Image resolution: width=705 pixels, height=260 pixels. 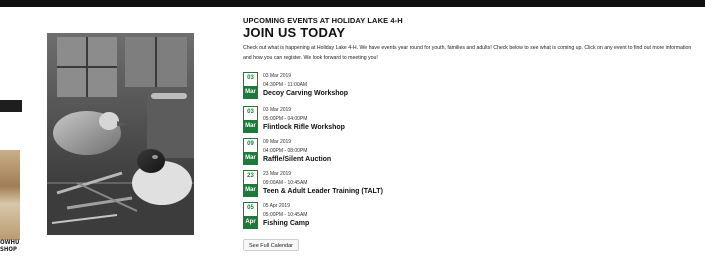 I want to click on left-edge-partial: OWHU SHOP, so click(x=11, y=130).